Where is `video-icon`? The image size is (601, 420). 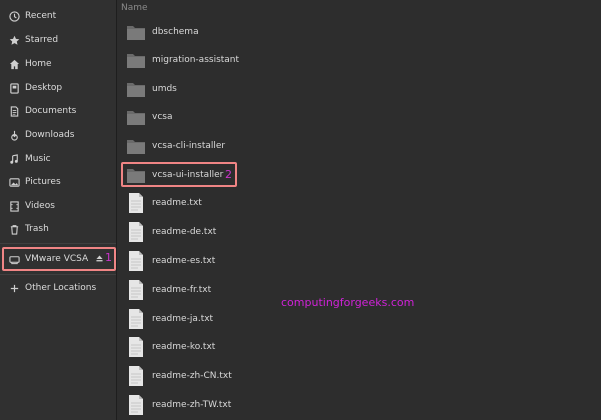 video-icon is located at coordinates (14, 206).